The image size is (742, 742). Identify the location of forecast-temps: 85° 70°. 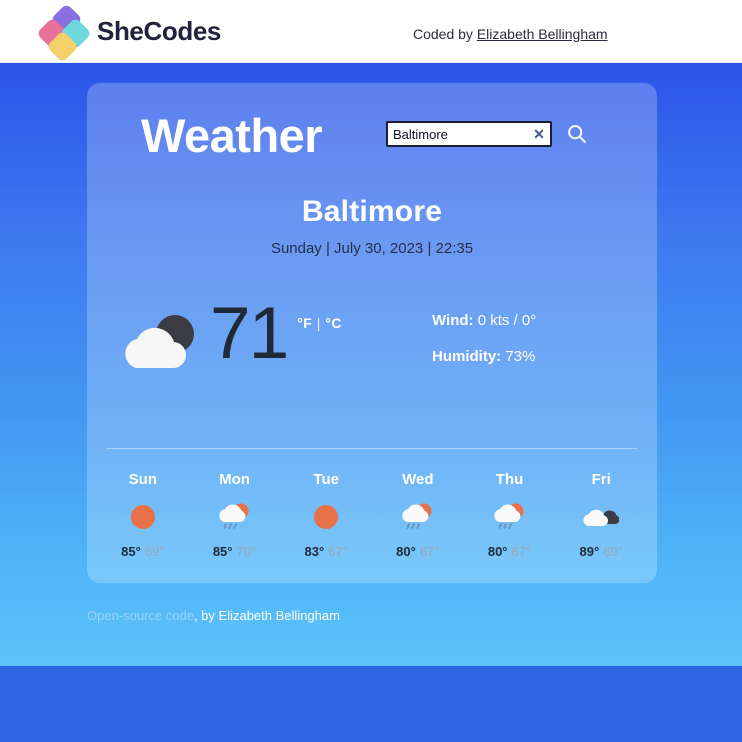
(235, 551).